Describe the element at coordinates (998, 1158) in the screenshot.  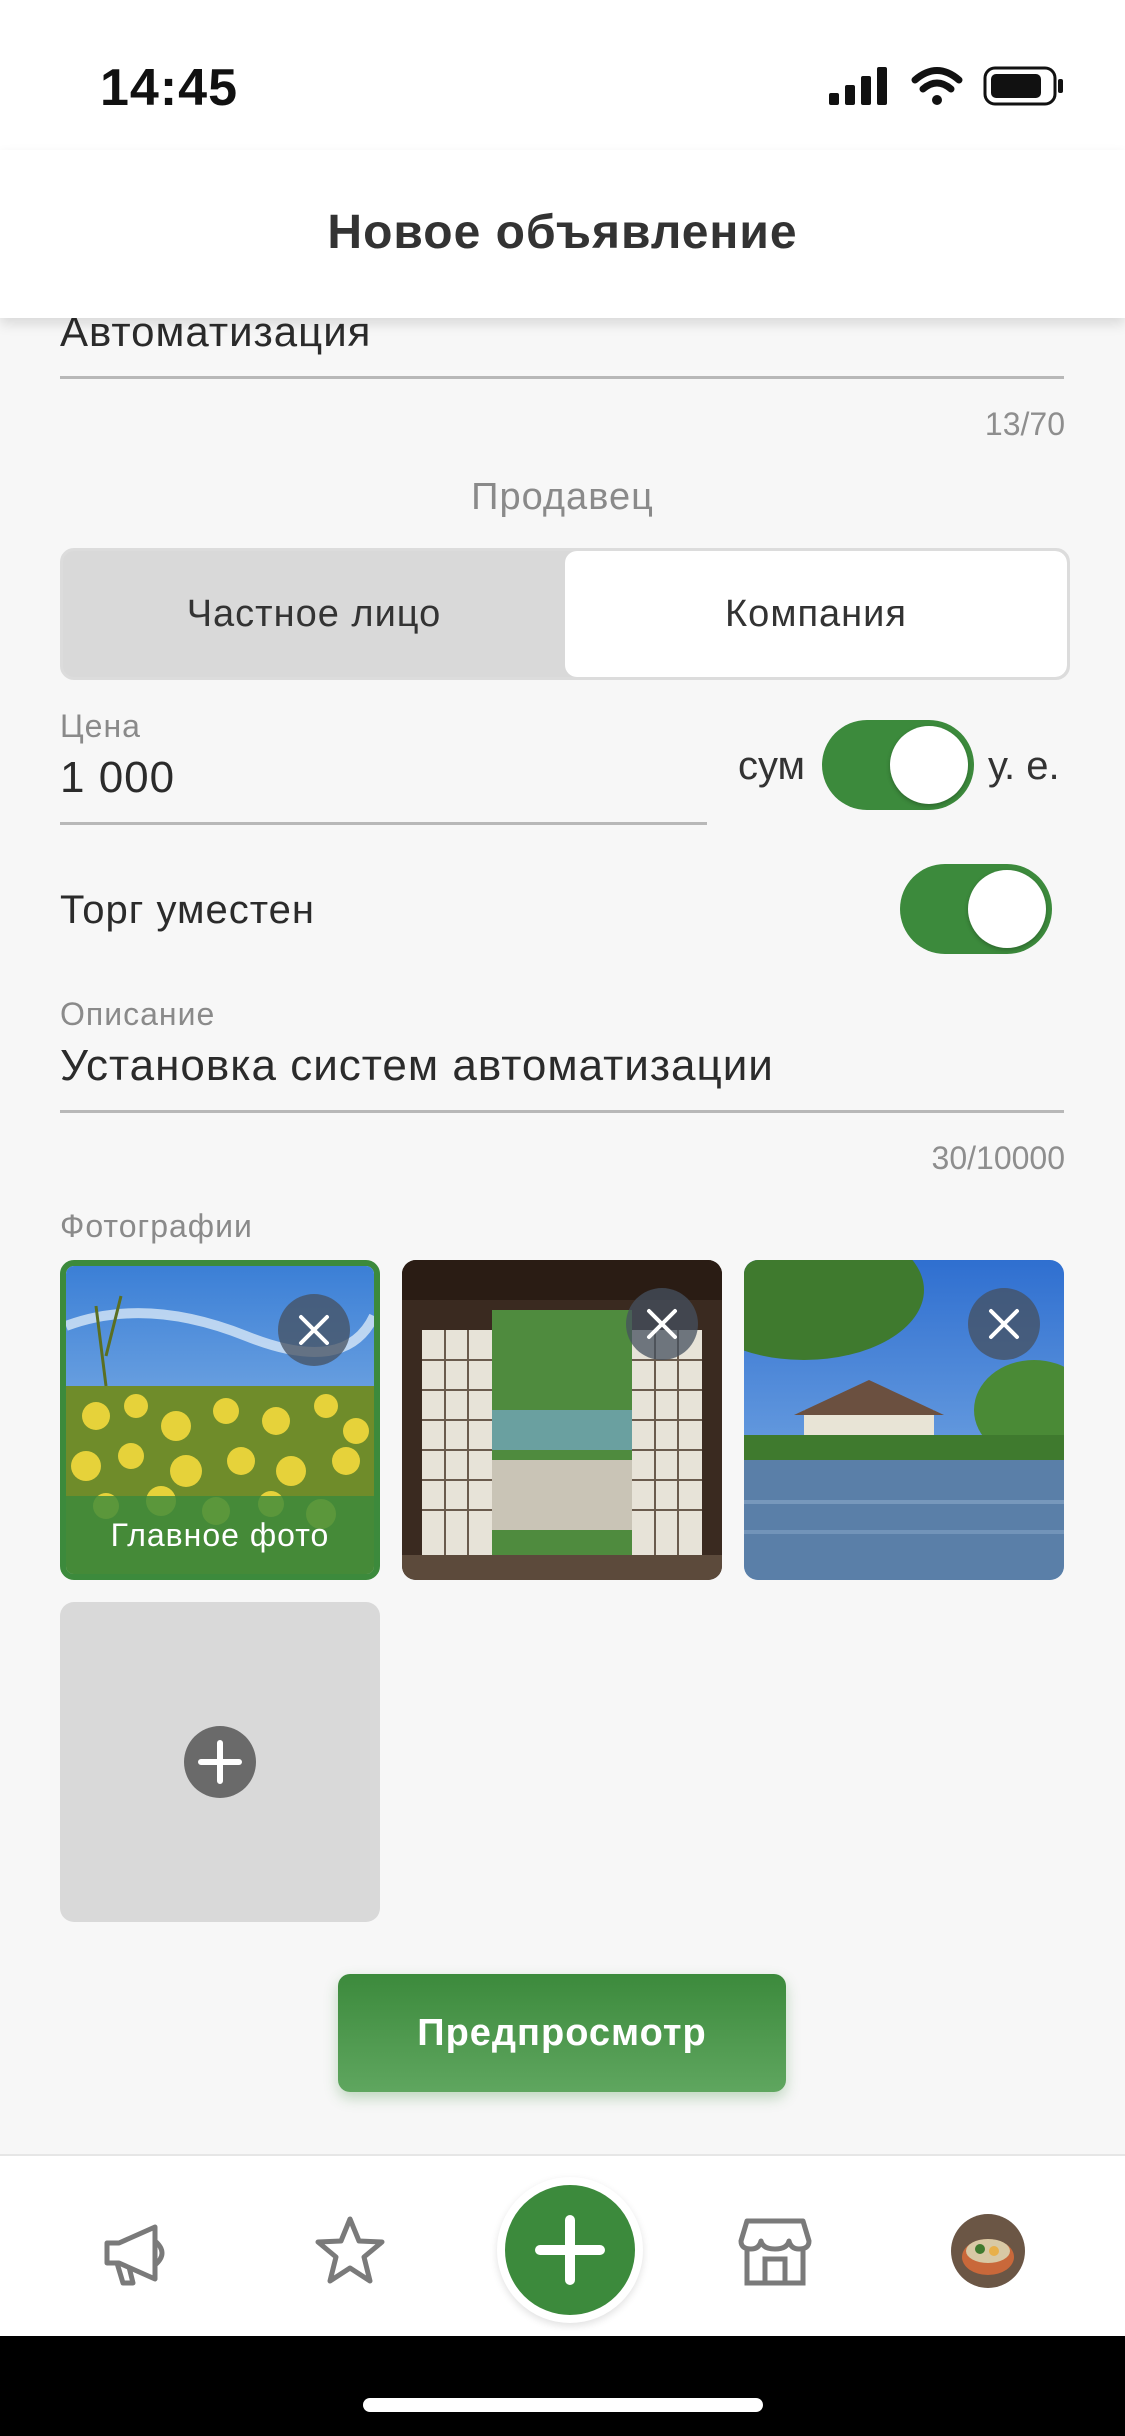
I see `description-counter: 30/10000` at that location.